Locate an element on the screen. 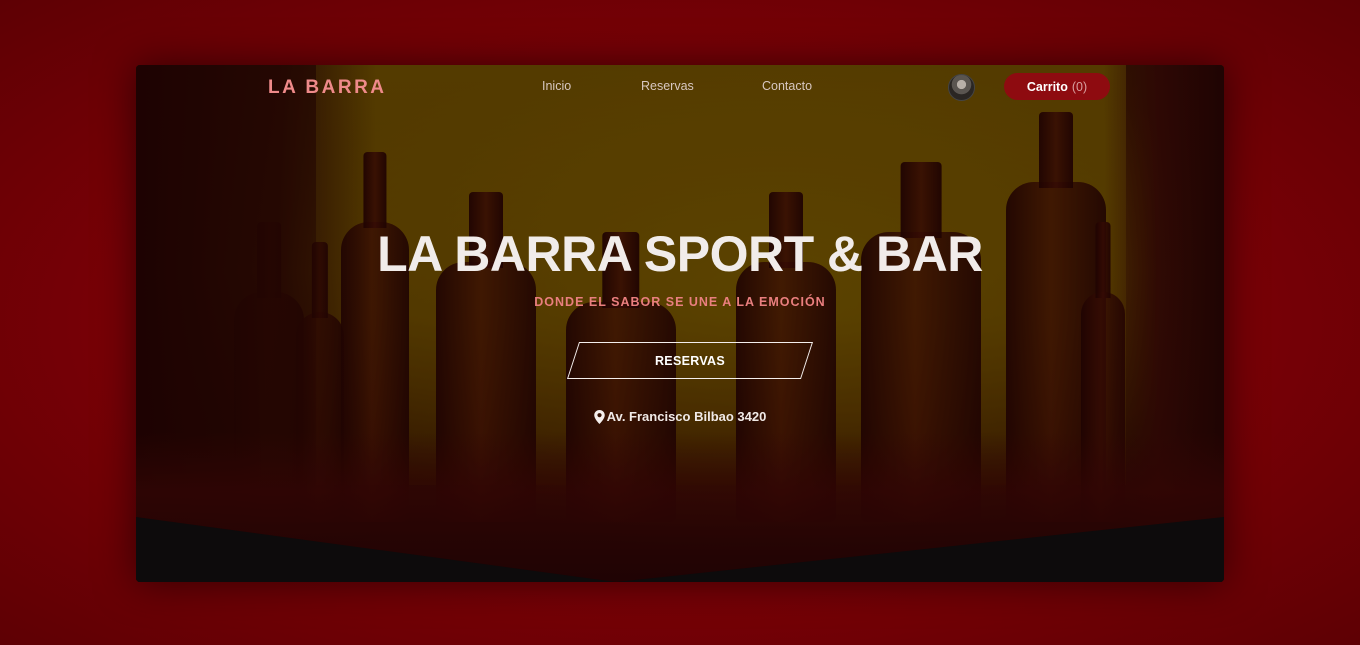  user-avatar-icon is located at coordinates (961, 87).